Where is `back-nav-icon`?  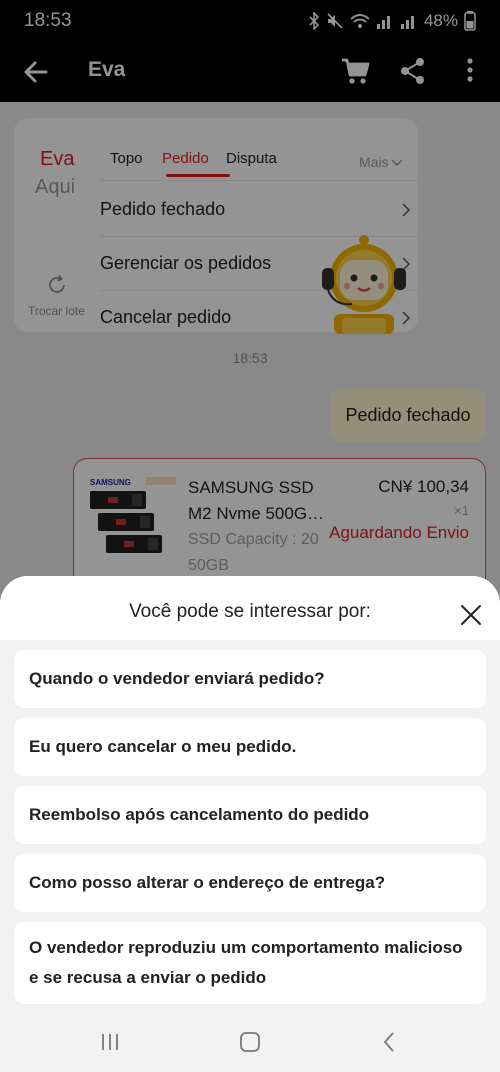 back-nav-icon is located at coordinates (390, 1042).